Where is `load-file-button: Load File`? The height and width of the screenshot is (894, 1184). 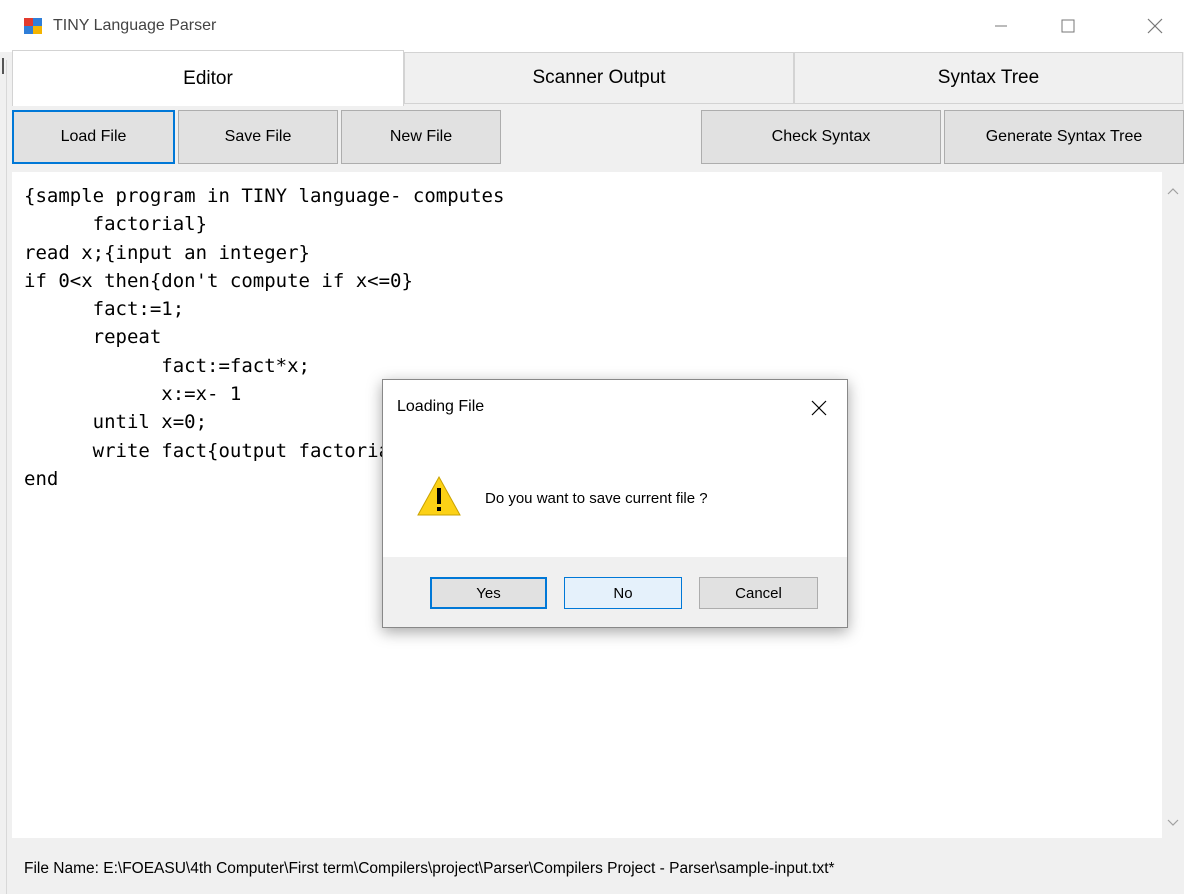 load-file-button: Load File is located at coordinates (93, 137).